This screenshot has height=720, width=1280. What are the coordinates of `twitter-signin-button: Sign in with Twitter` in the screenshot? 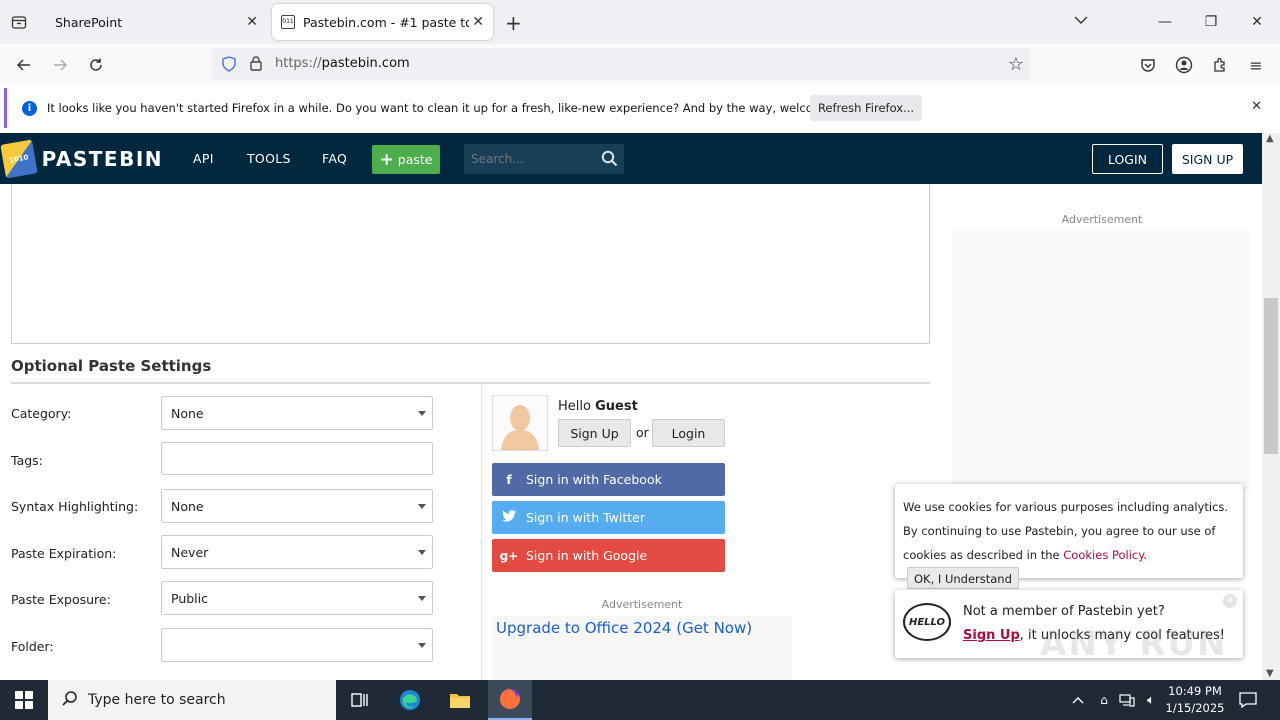 It's located at (608, 517).